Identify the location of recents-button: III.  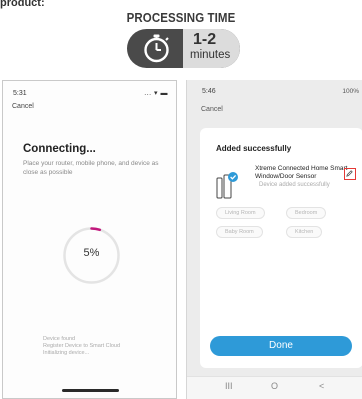
(229, 386).